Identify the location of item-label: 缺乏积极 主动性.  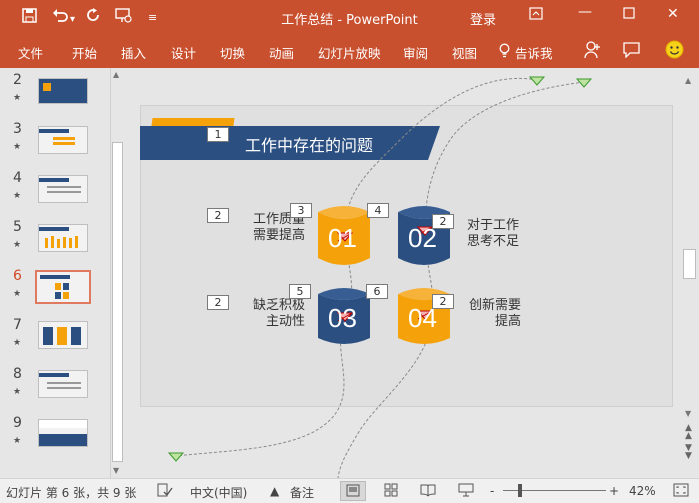
(279, 314).